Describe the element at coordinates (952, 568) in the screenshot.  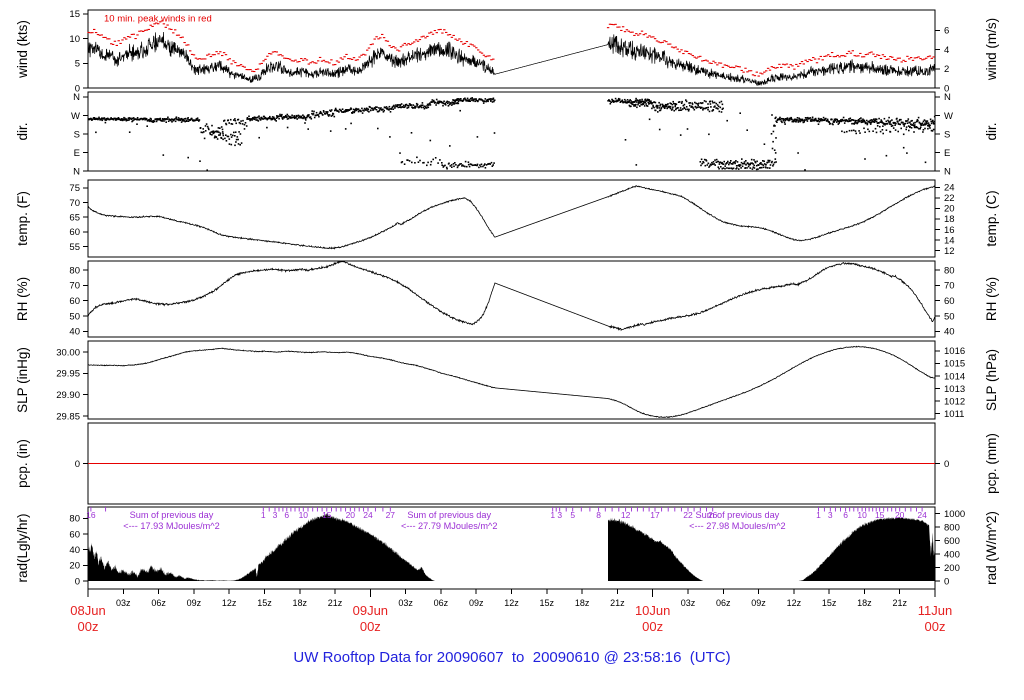
I see `svg-text: 200` at that location.